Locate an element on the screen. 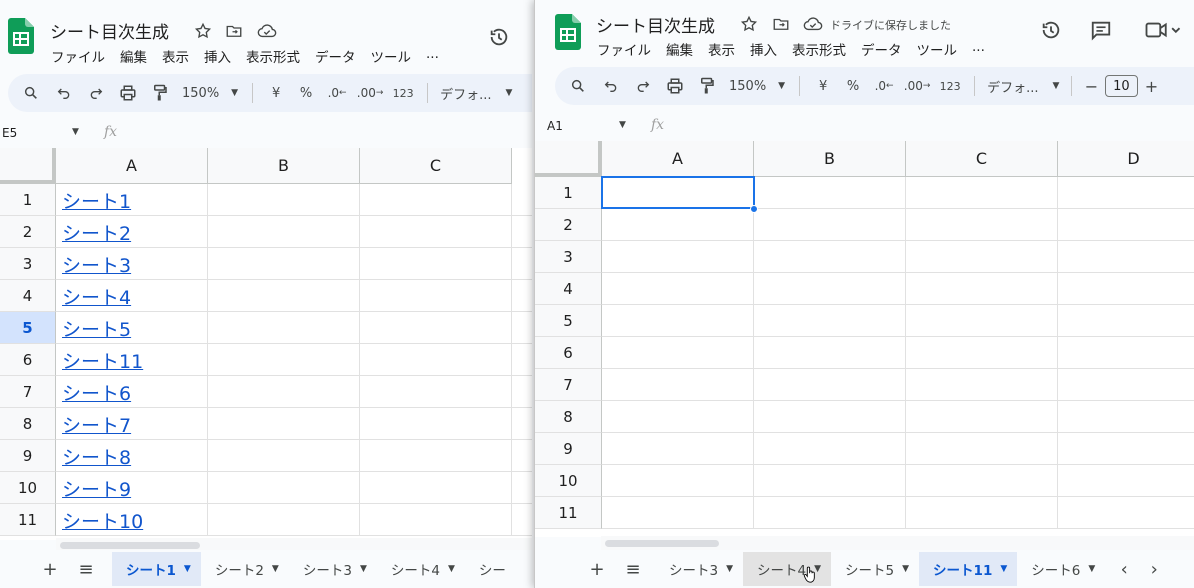  undo-icon is located at coordinates (611, 86).